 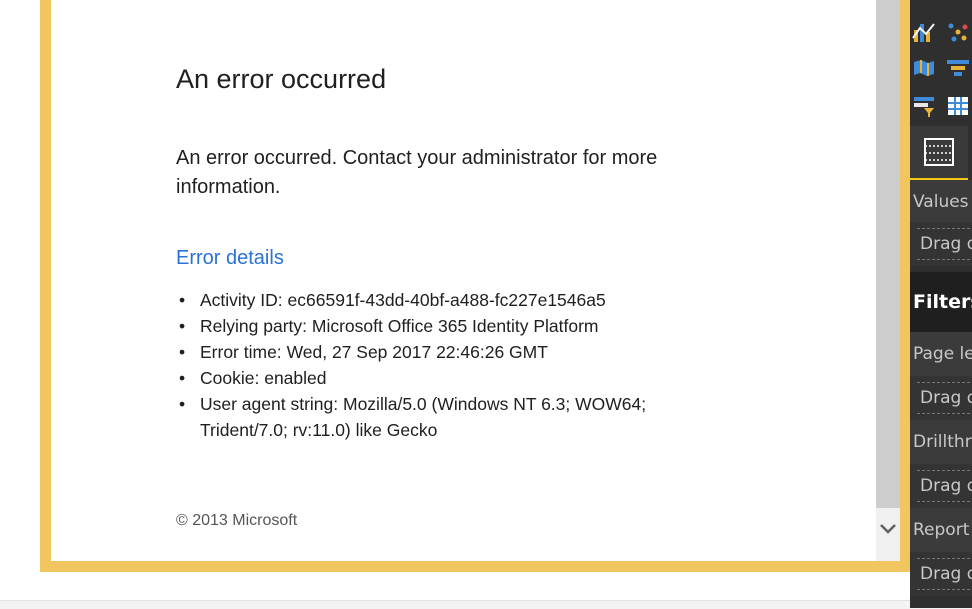 What do you see at coordinates (230, 258) in the screenshot?
I see `error-details-link: Error details` at bounding box center [230, 258].